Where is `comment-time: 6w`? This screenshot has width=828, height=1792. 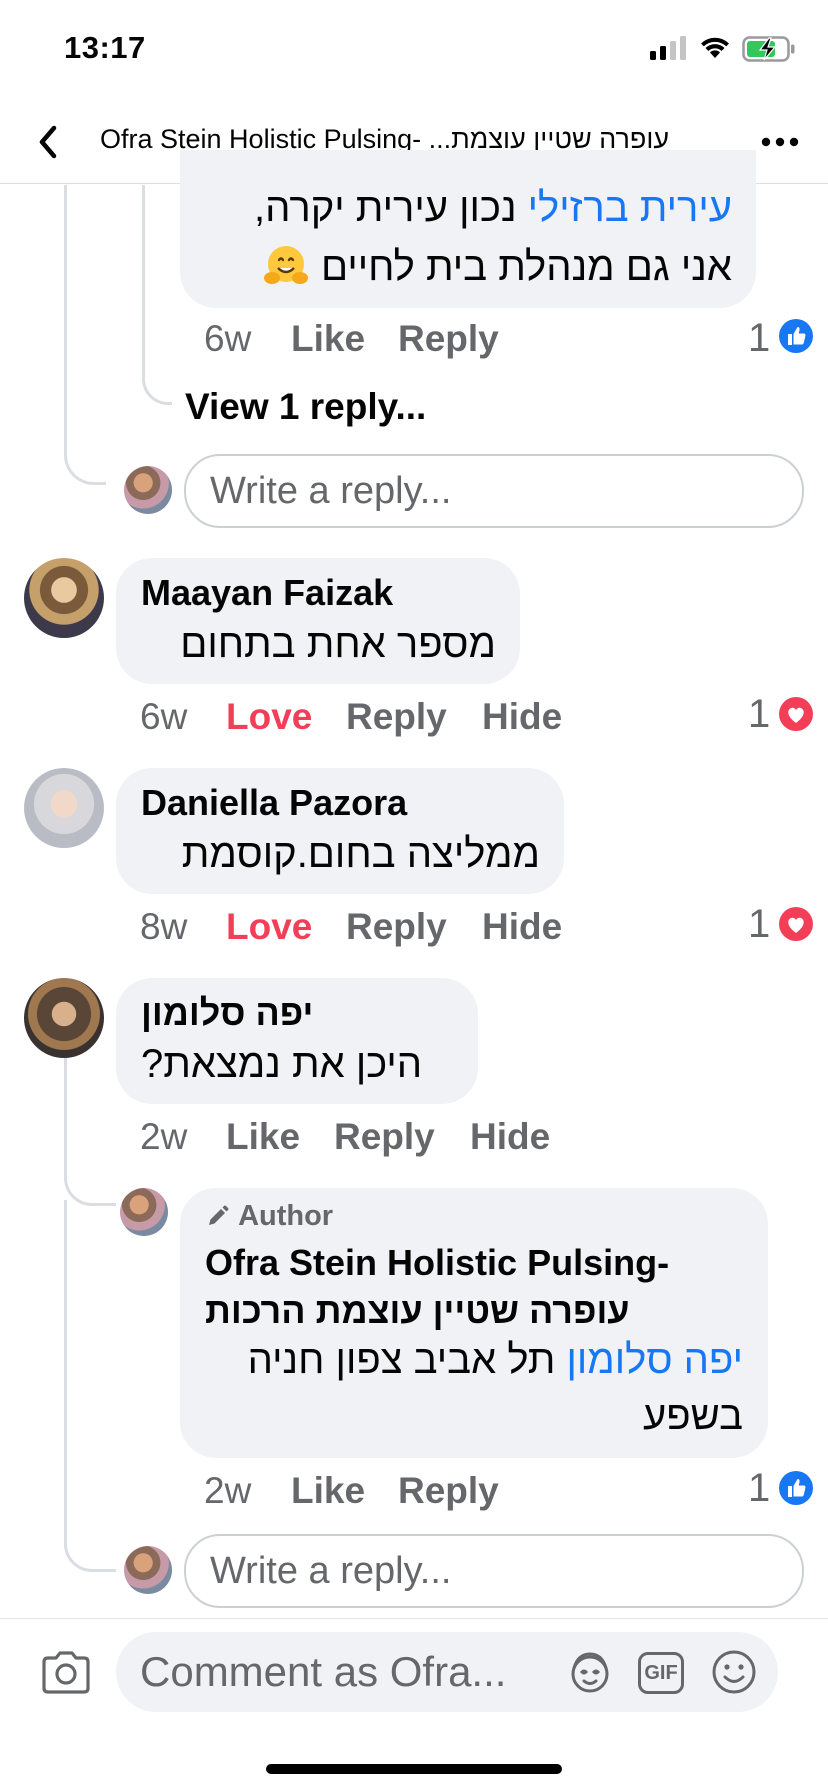
comment-time: 6w is located at coordinates (164, 716).